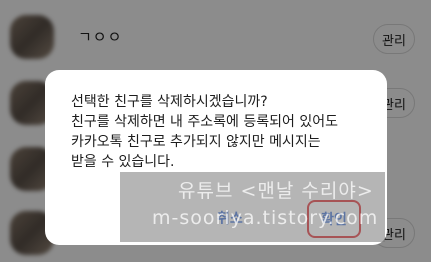 This screenshot has height=266, width=431. Describe the element at coordinates (265, 218) in the screenshot. I see `watermark-line2: m-sooriya.tistory.com` at that location.